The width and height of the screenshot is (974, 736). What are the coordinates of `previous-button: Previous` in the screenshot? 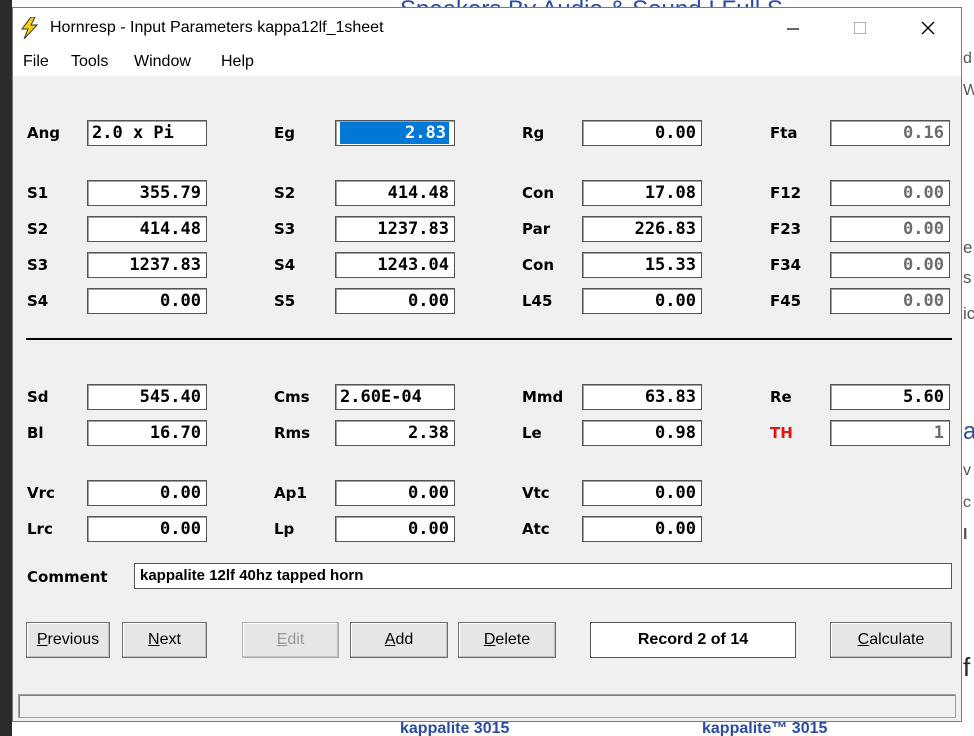 It's located at (68, 640).